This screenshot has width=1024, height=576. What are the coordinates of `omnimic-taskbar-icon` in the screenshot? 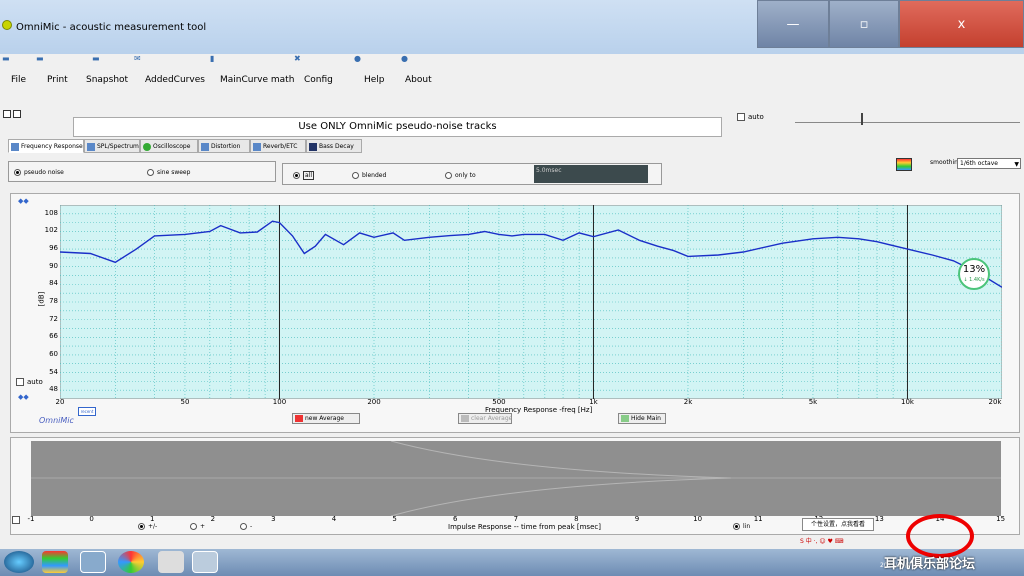 It's located at (205, 562).